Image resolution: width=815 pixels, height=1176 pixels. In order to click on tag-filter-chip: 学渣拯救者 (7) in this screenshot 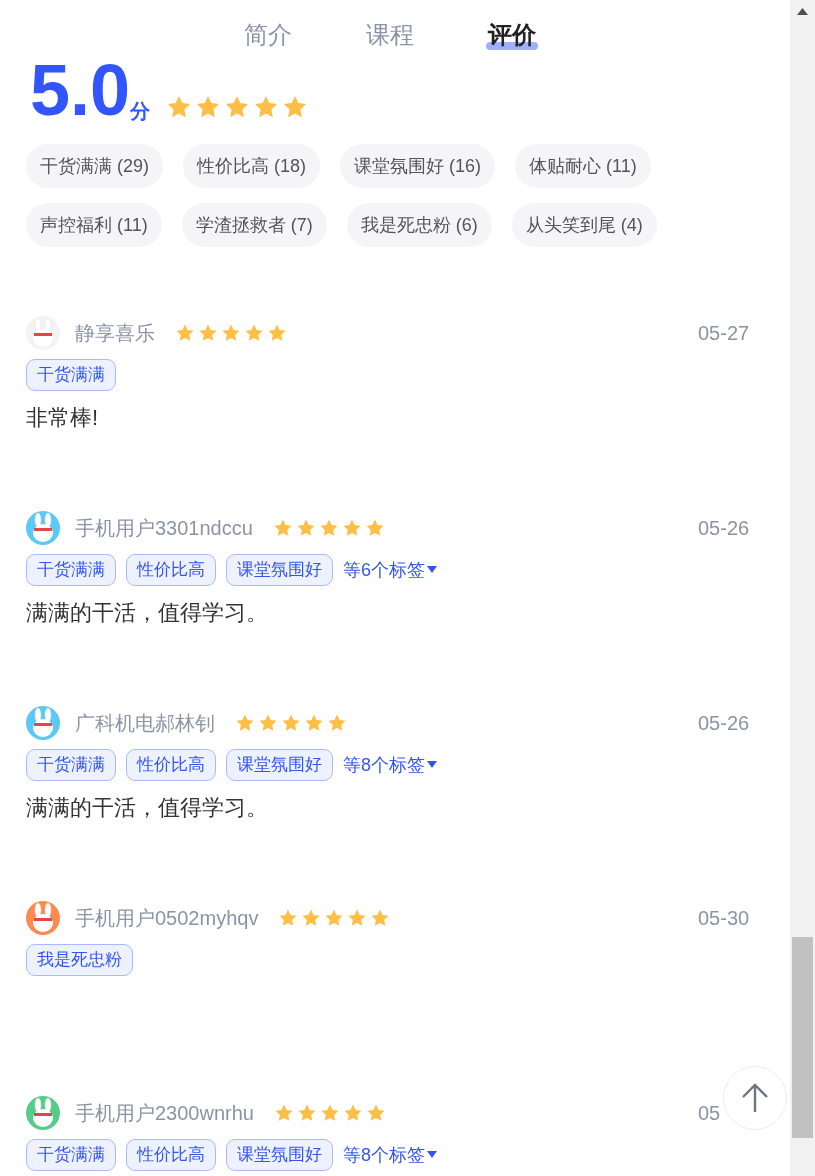, I will do `click(254, 225)`.